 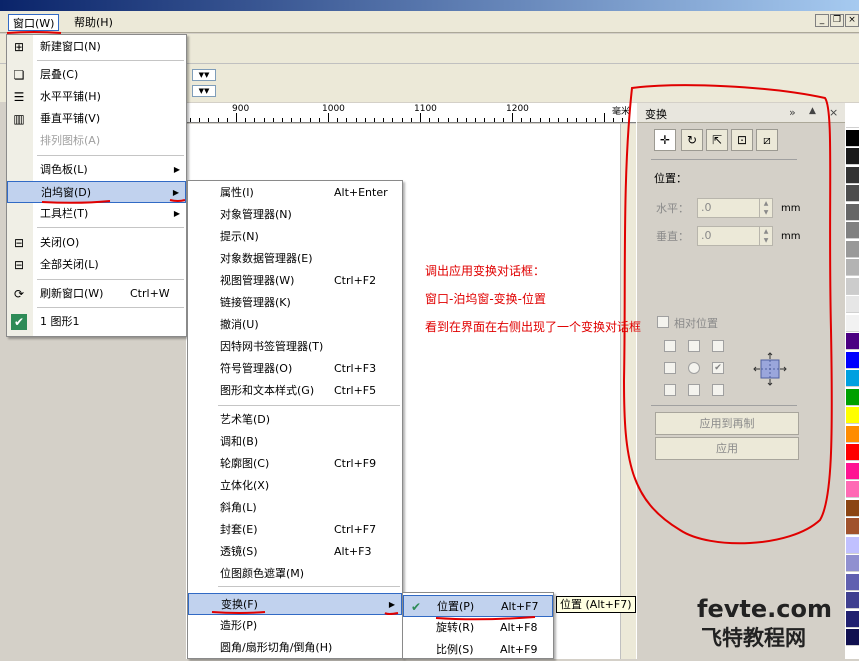 What do you see at coordinates (69, 264) in the screenshot?
I see `window-menu-item-label: 全部关闭(L)` at bounding box center [69, 264].